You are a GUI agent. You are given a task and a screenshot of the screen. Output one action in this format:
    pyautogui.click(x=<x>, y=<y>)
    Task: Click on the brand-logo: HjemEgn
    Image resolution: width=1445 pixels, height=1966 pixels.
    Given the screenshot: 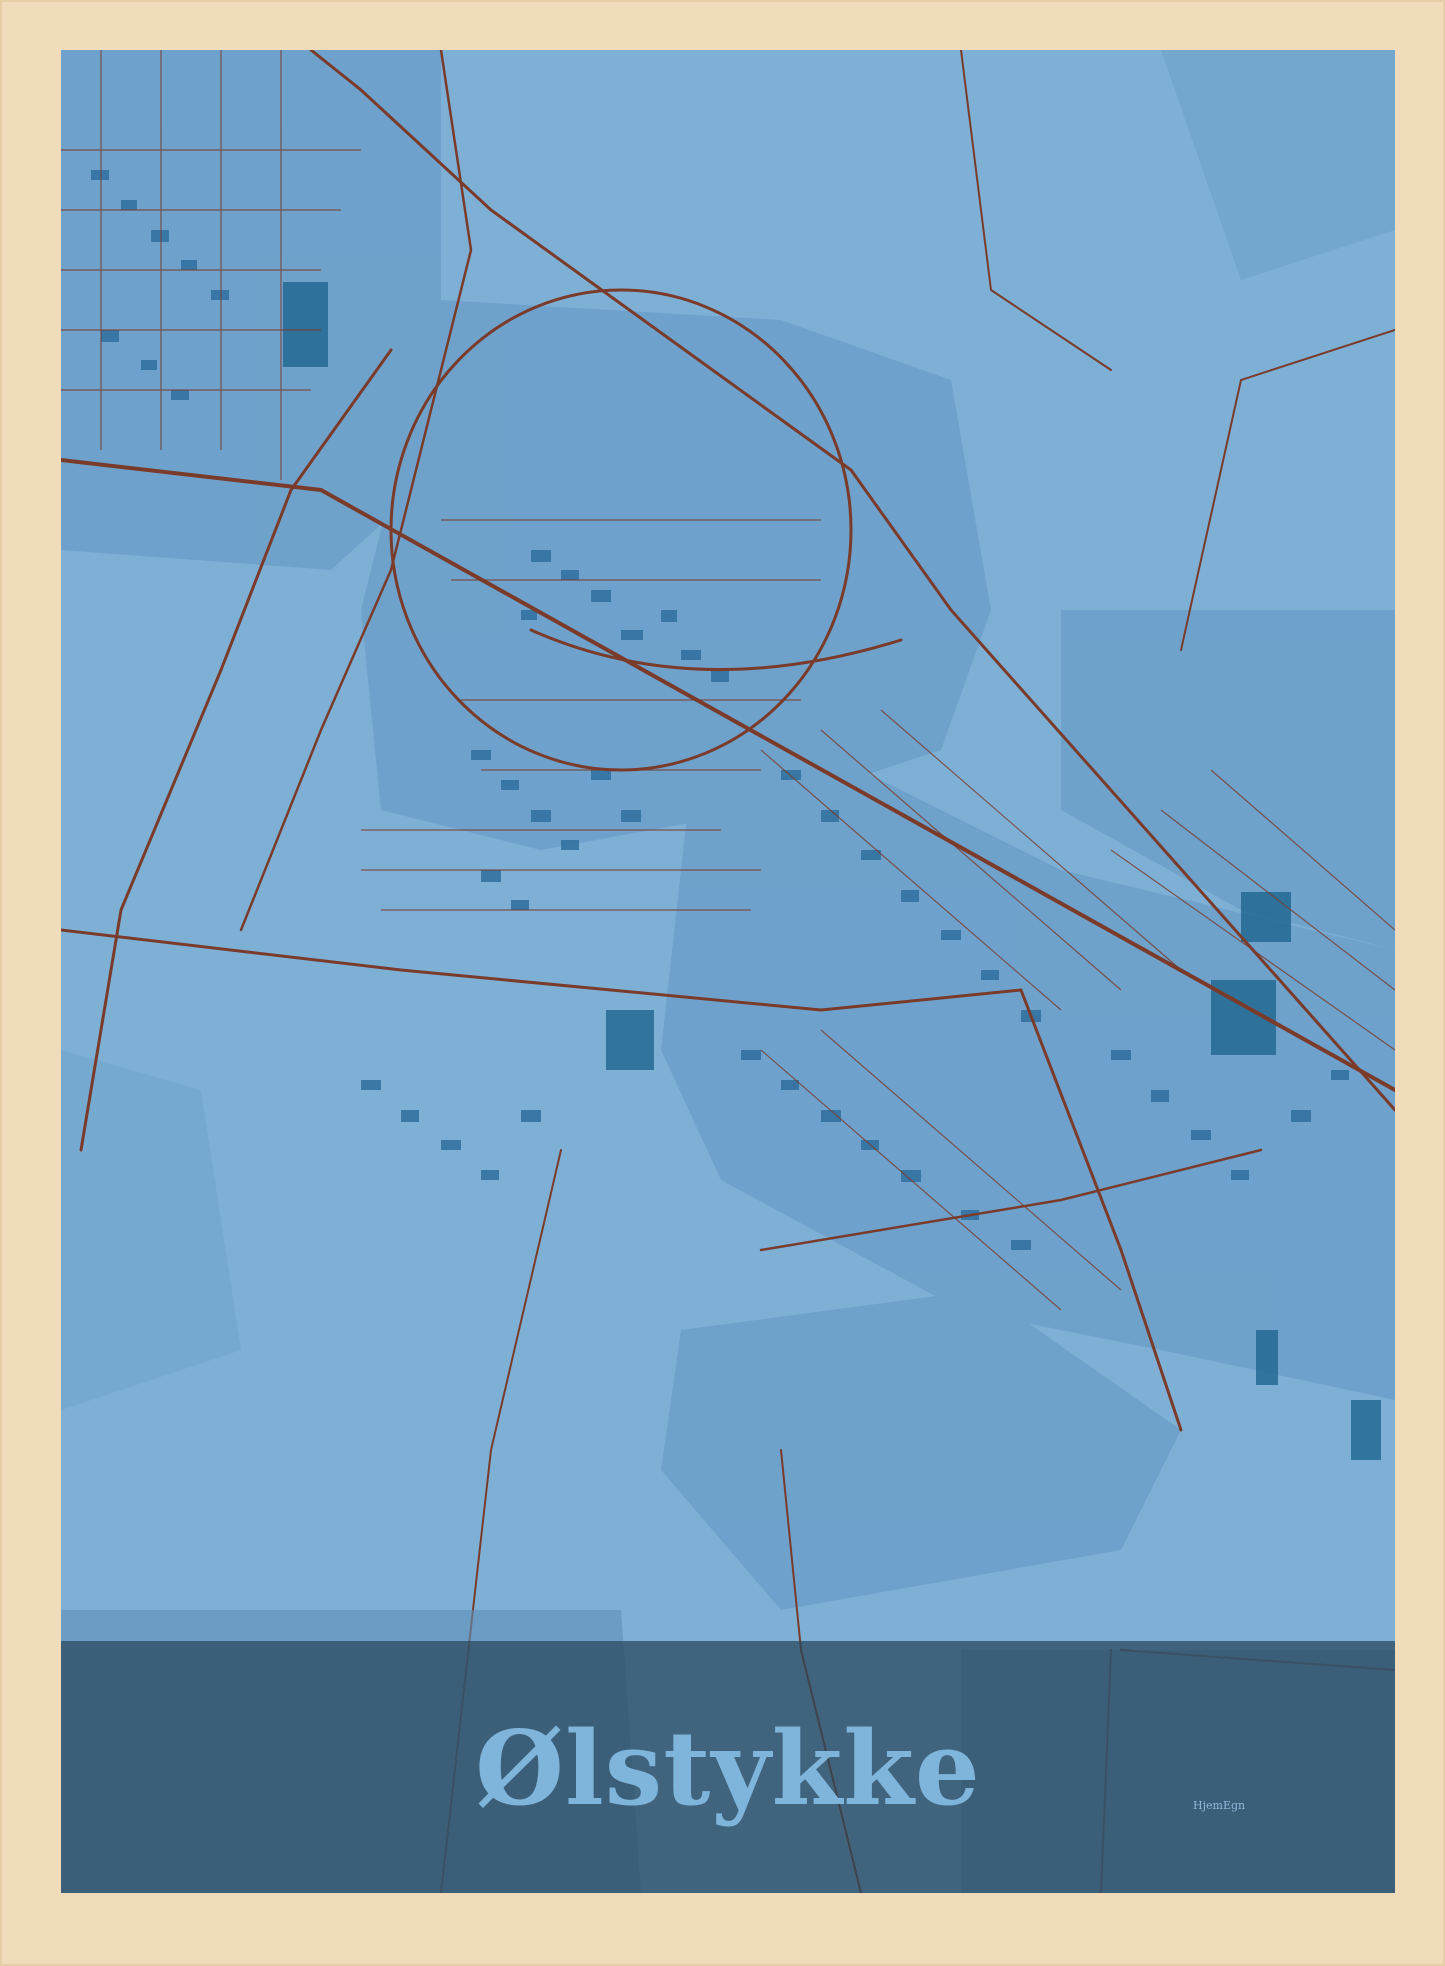 What is the action you would take?
    pyautogui.click(x=1219, y=1805)
    